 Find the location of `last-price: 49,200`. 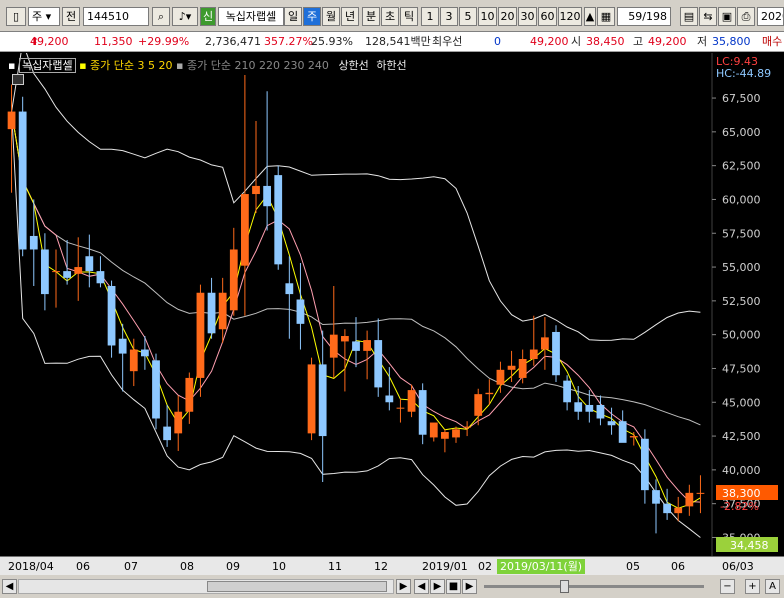

last-price: 49,200 is located at coordinates (549, 41).